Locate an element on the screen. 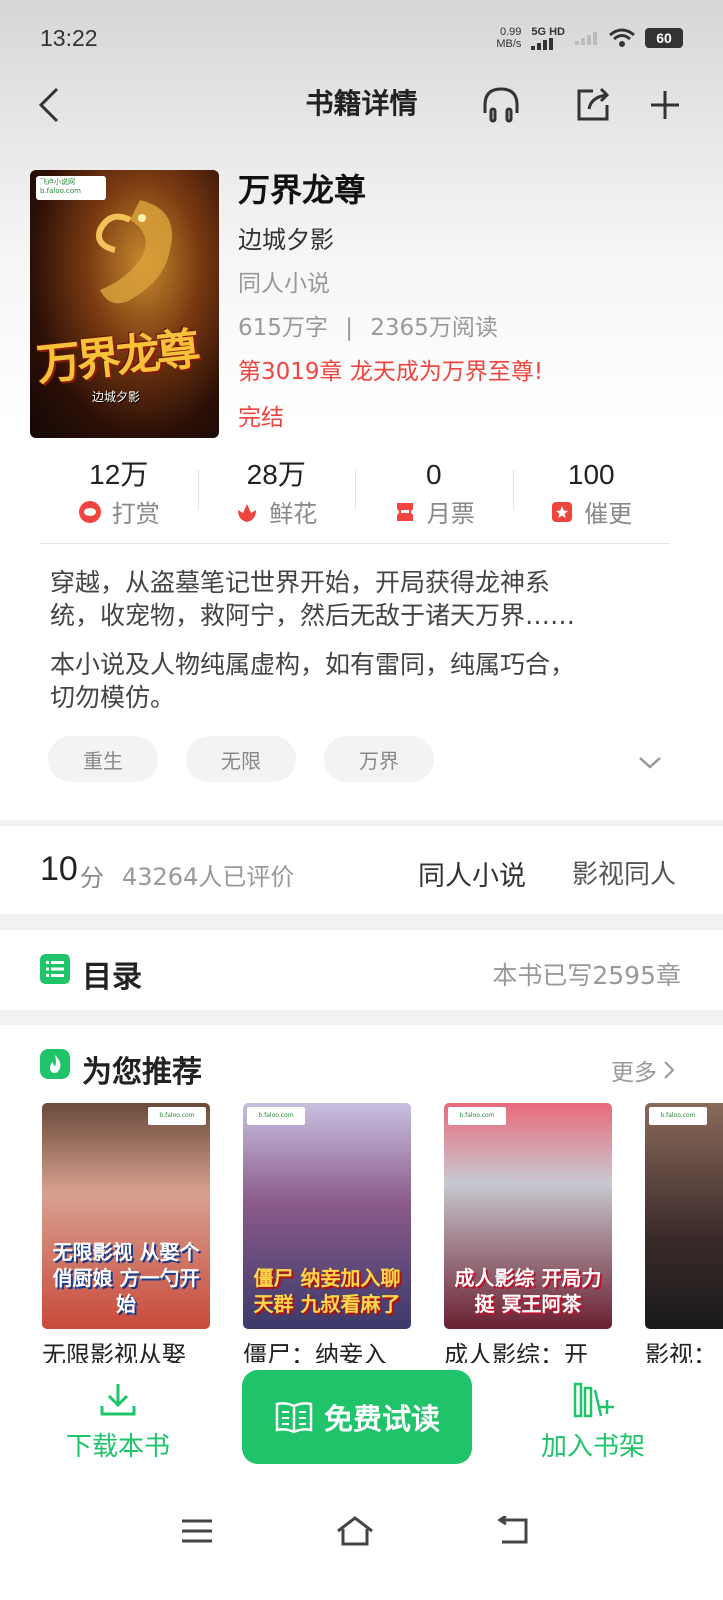 The height and width of the screenshot is (1600, 723). recommend-cover: b.faloo.com is located at coordinates (684, 1216).